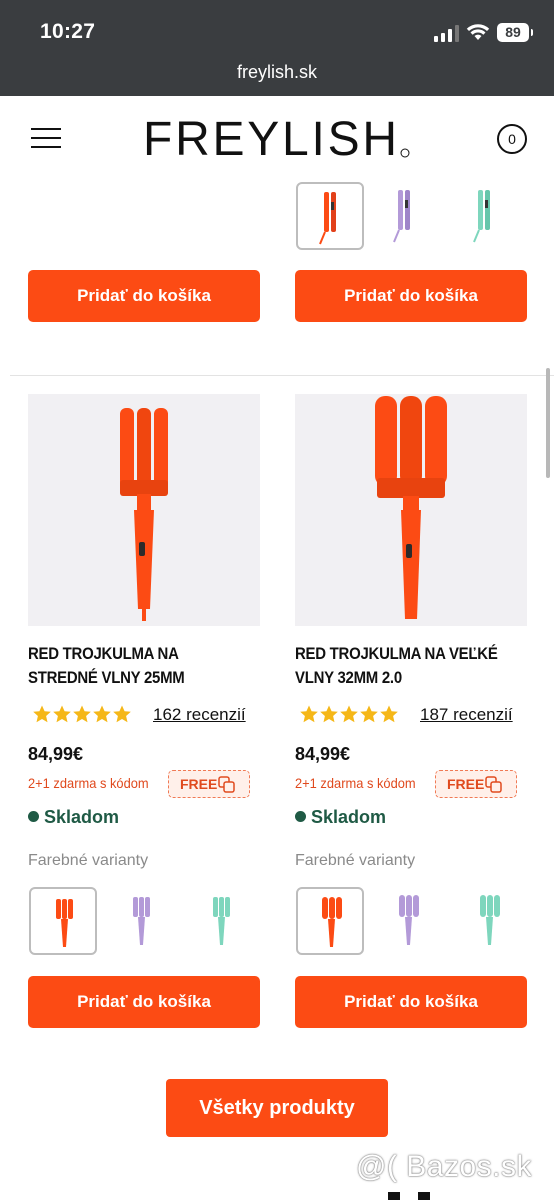 The height and width of the screenshot is (1200, 554). Describe the element at coordinates (466, 715) in the screenshot. I see `reviews-link: 187 recenzií` at that location.